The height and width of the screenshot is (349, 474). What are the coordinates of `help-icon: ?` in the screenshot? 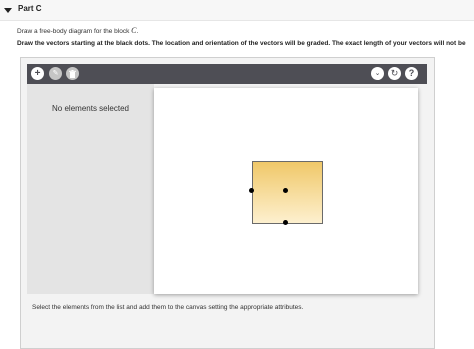 It's located at (411, 73).